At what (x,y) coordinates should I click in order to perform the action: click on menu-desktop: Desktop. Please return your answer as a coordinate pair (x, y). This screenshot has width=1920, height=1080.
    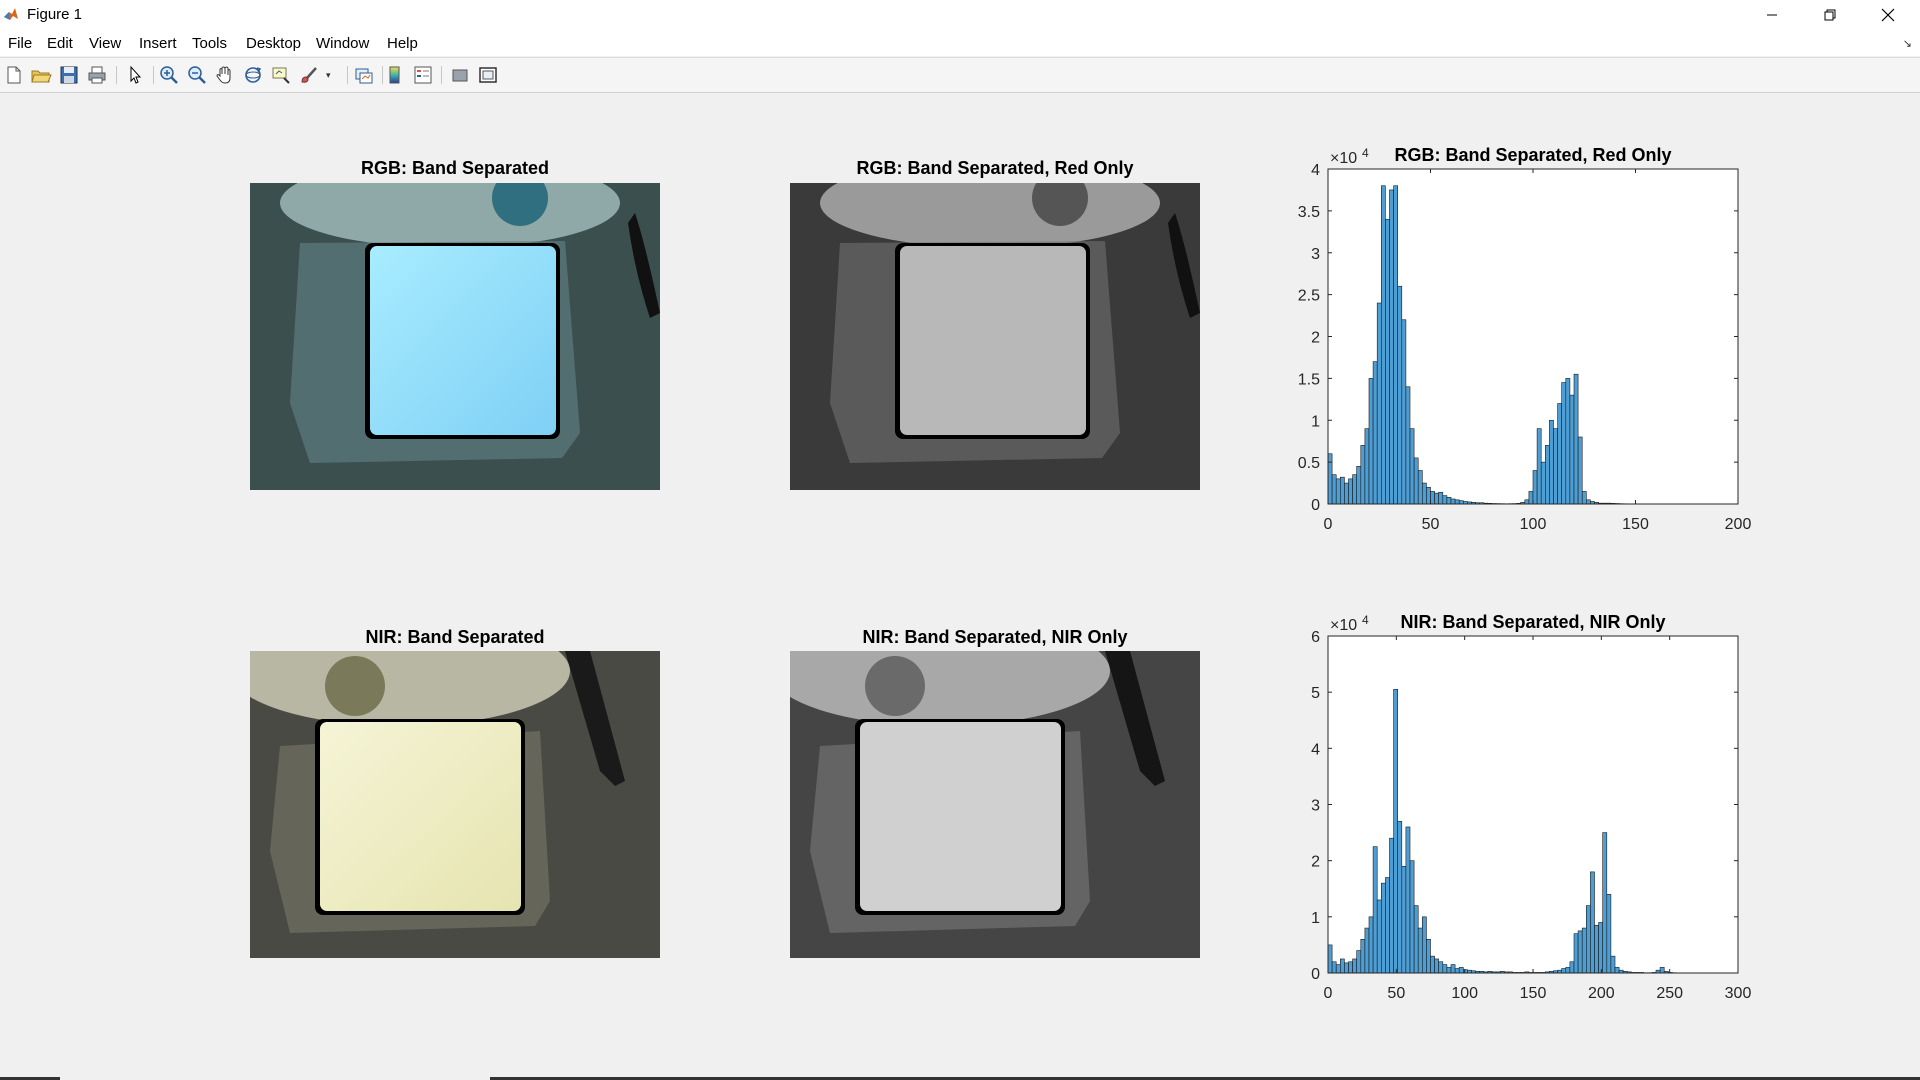
    Looking at the image, I should click on (273, 43).